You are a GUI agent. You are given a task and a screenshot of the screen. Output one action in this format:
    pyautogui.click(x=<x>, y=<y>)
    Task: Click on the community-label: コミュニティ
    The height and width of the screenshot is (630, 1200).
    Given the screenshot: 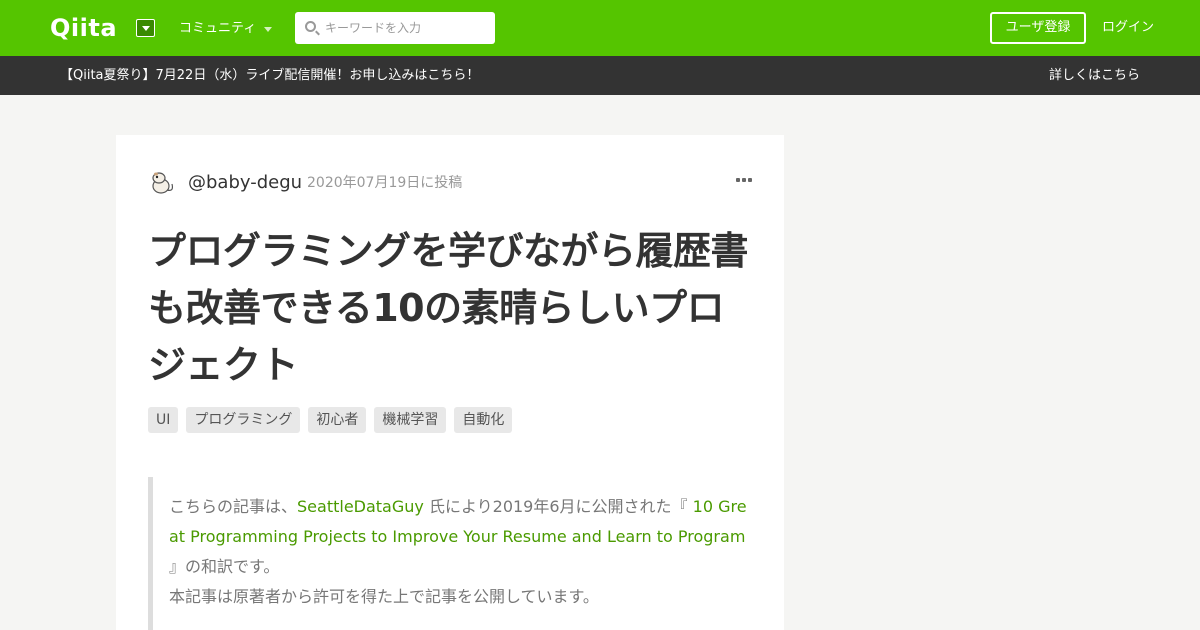 What is the action you would take?
    pyautogui.click(x=218, y=28)
    